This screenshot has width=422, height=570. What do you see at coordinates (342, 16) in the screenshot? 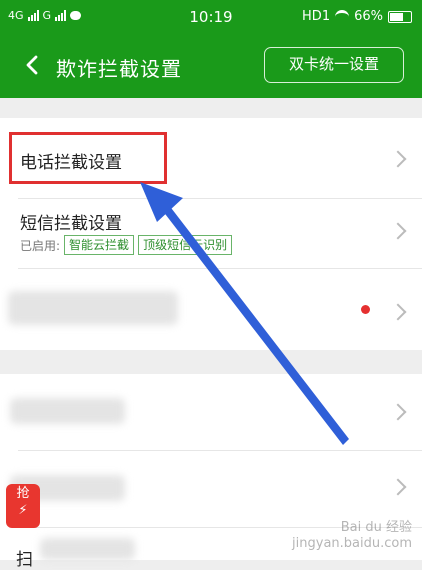
I see `wifi-icon` at bounding box center [342, 16].